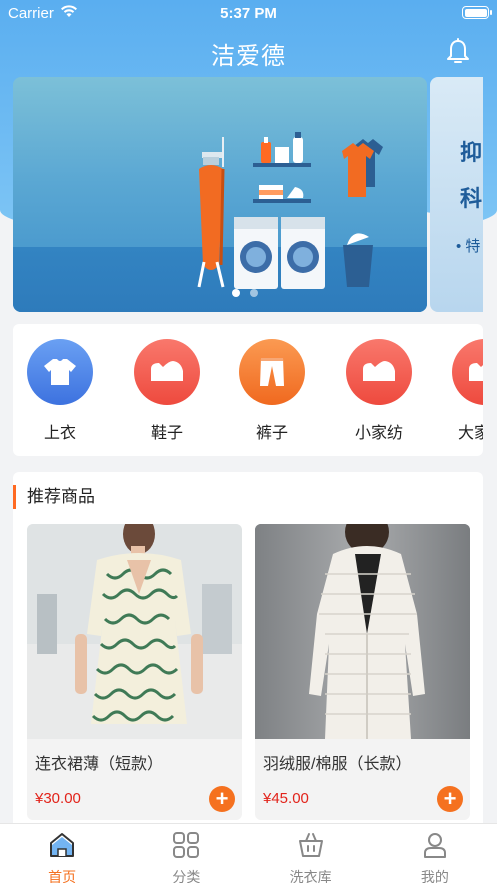 The width and height of the screenshot is (497, 883). What do you see at coordinates (434, 845) in the screenshot?
I see `user-icon` at bounding box center [434, 845].